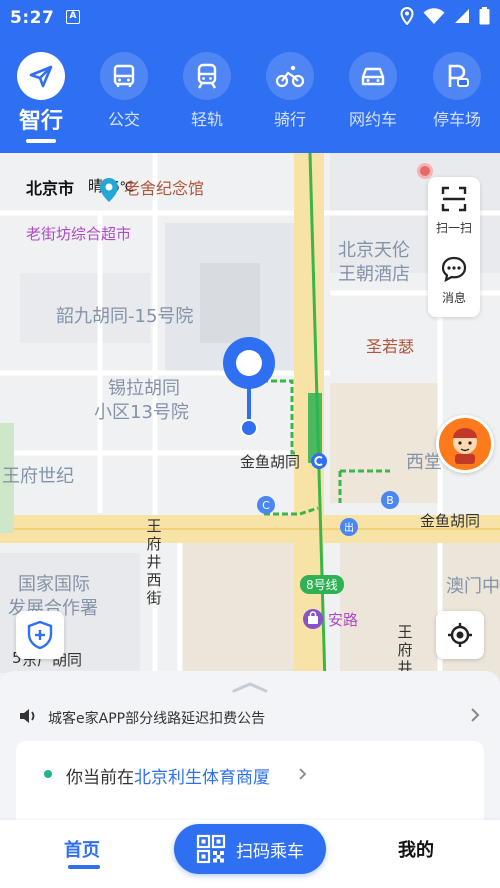 The height and width of the screenshot is (888, 500). What do you see at coordinates (322, 584) in the screenshot?
I see `subway-line8-badge: 8号线` at bounding box center [322, 584].